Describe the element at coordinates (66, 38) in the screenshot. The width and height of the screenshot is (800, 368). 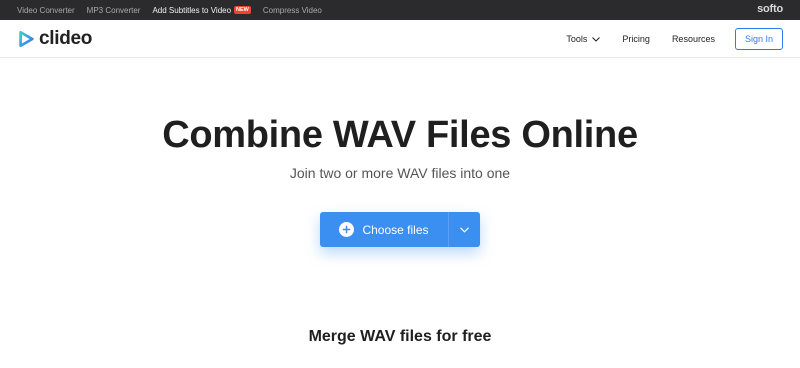
I see `logo-text: clideo` at that location.